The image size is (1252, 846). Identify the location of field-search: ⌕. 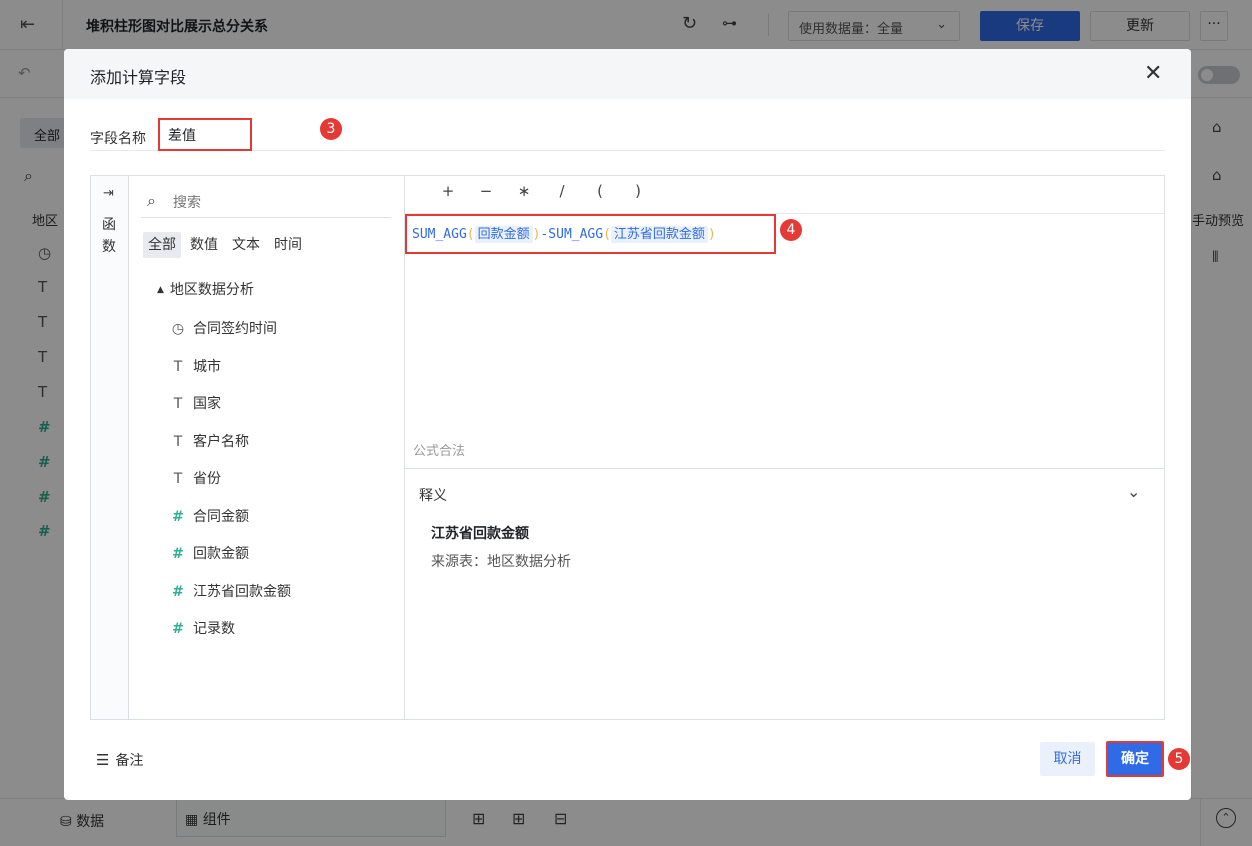
(266, 204).